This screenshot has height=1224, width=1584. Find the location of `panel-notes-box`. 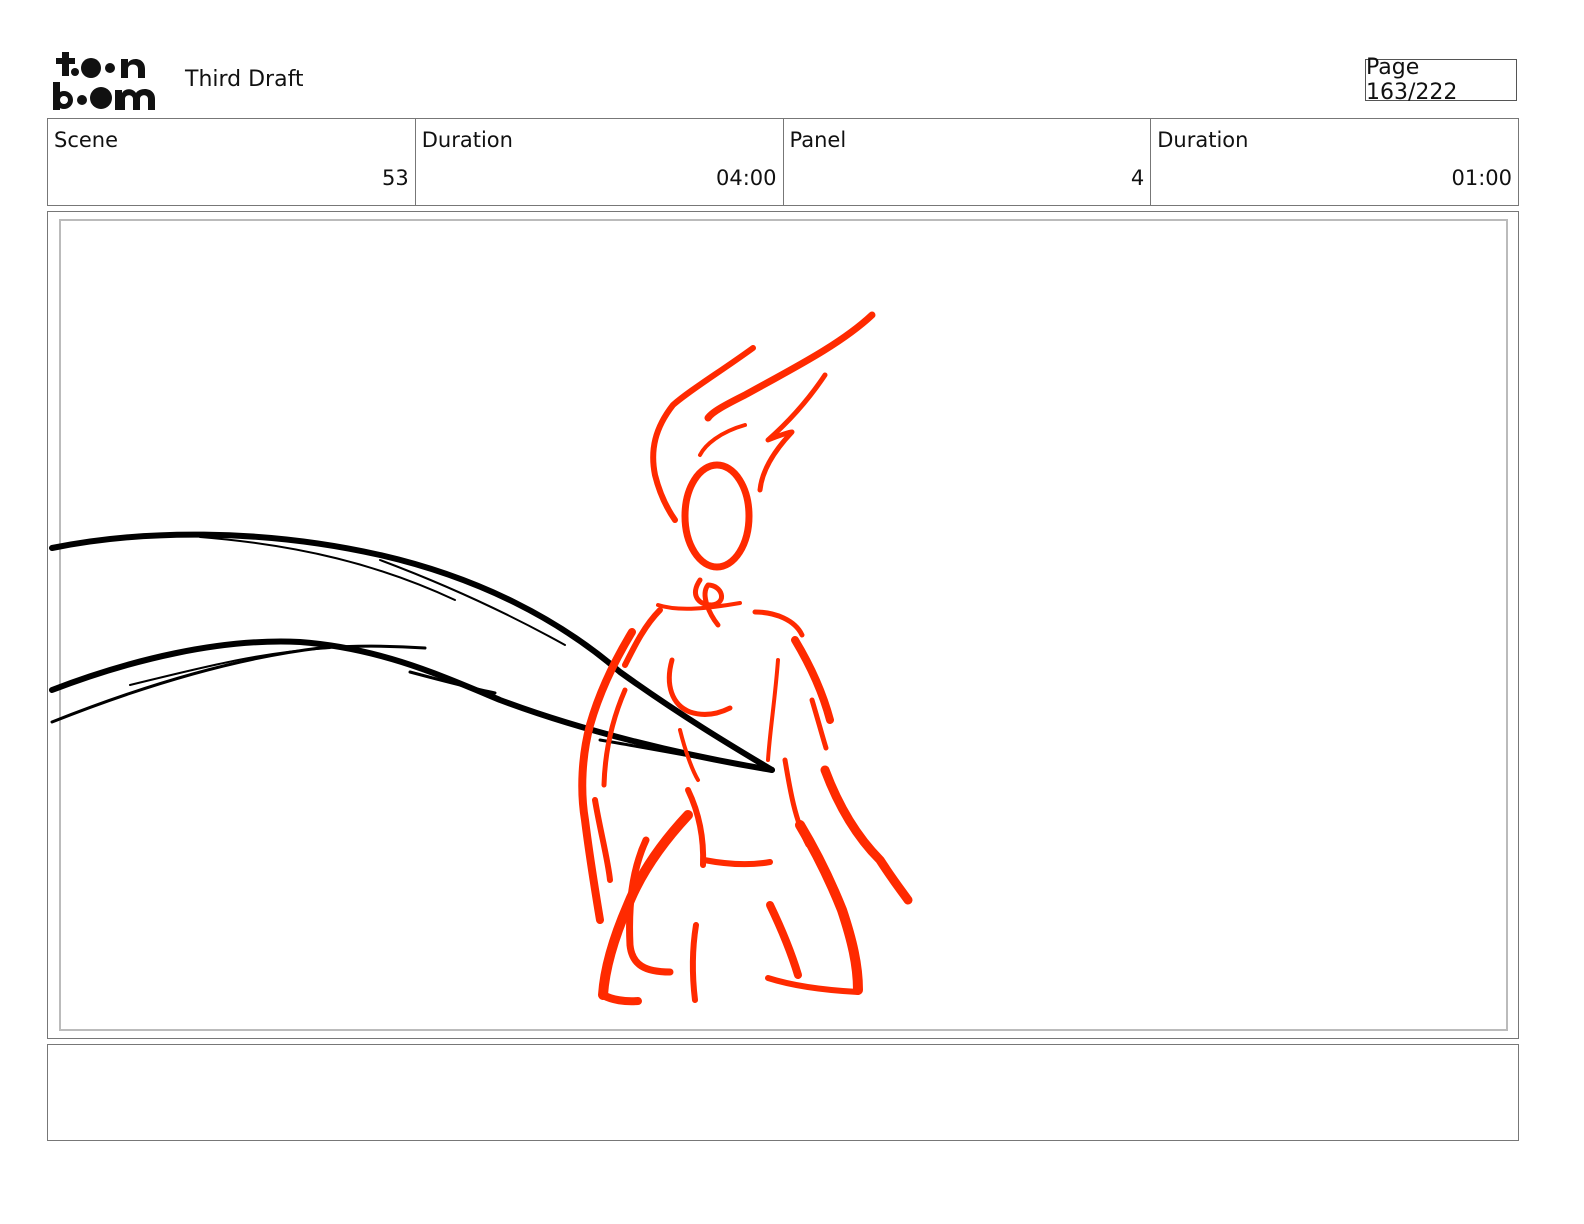

panel-notes-box is located at coordinates (783, 1092).